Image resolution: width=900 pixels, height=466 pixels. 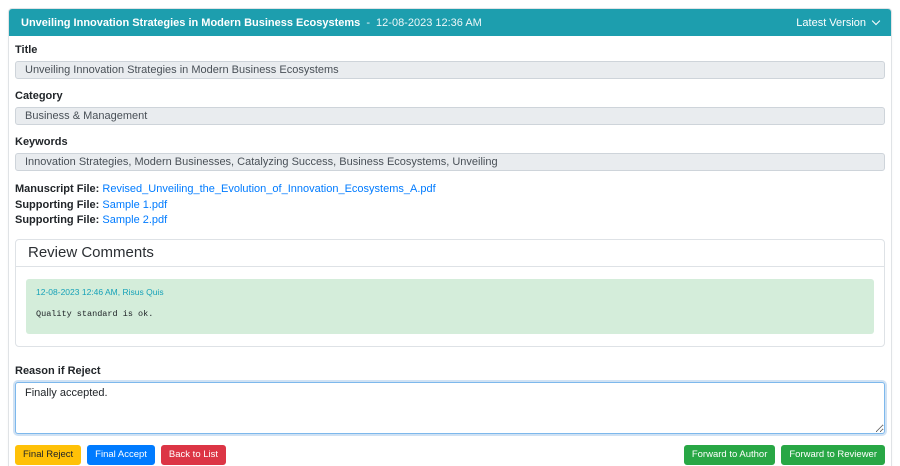 What do you see at coordinates (450, 221) in the screenshot?
I see `supporting-file-row: Supporting File: Sample 2.pdf` at bounding box center [450, 221].